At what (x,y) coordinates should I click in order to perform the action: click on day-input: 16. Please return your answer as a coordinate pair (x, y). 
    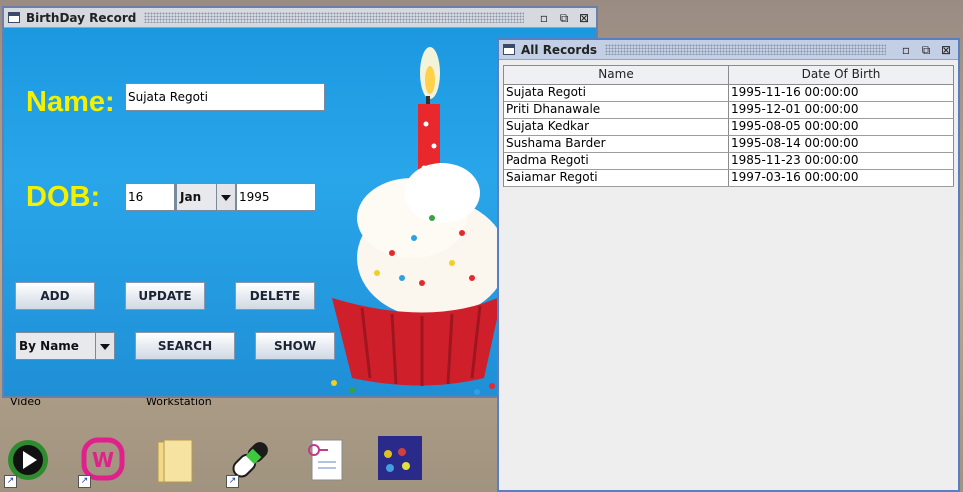
    Looking at the image, I should click on (150, 197).